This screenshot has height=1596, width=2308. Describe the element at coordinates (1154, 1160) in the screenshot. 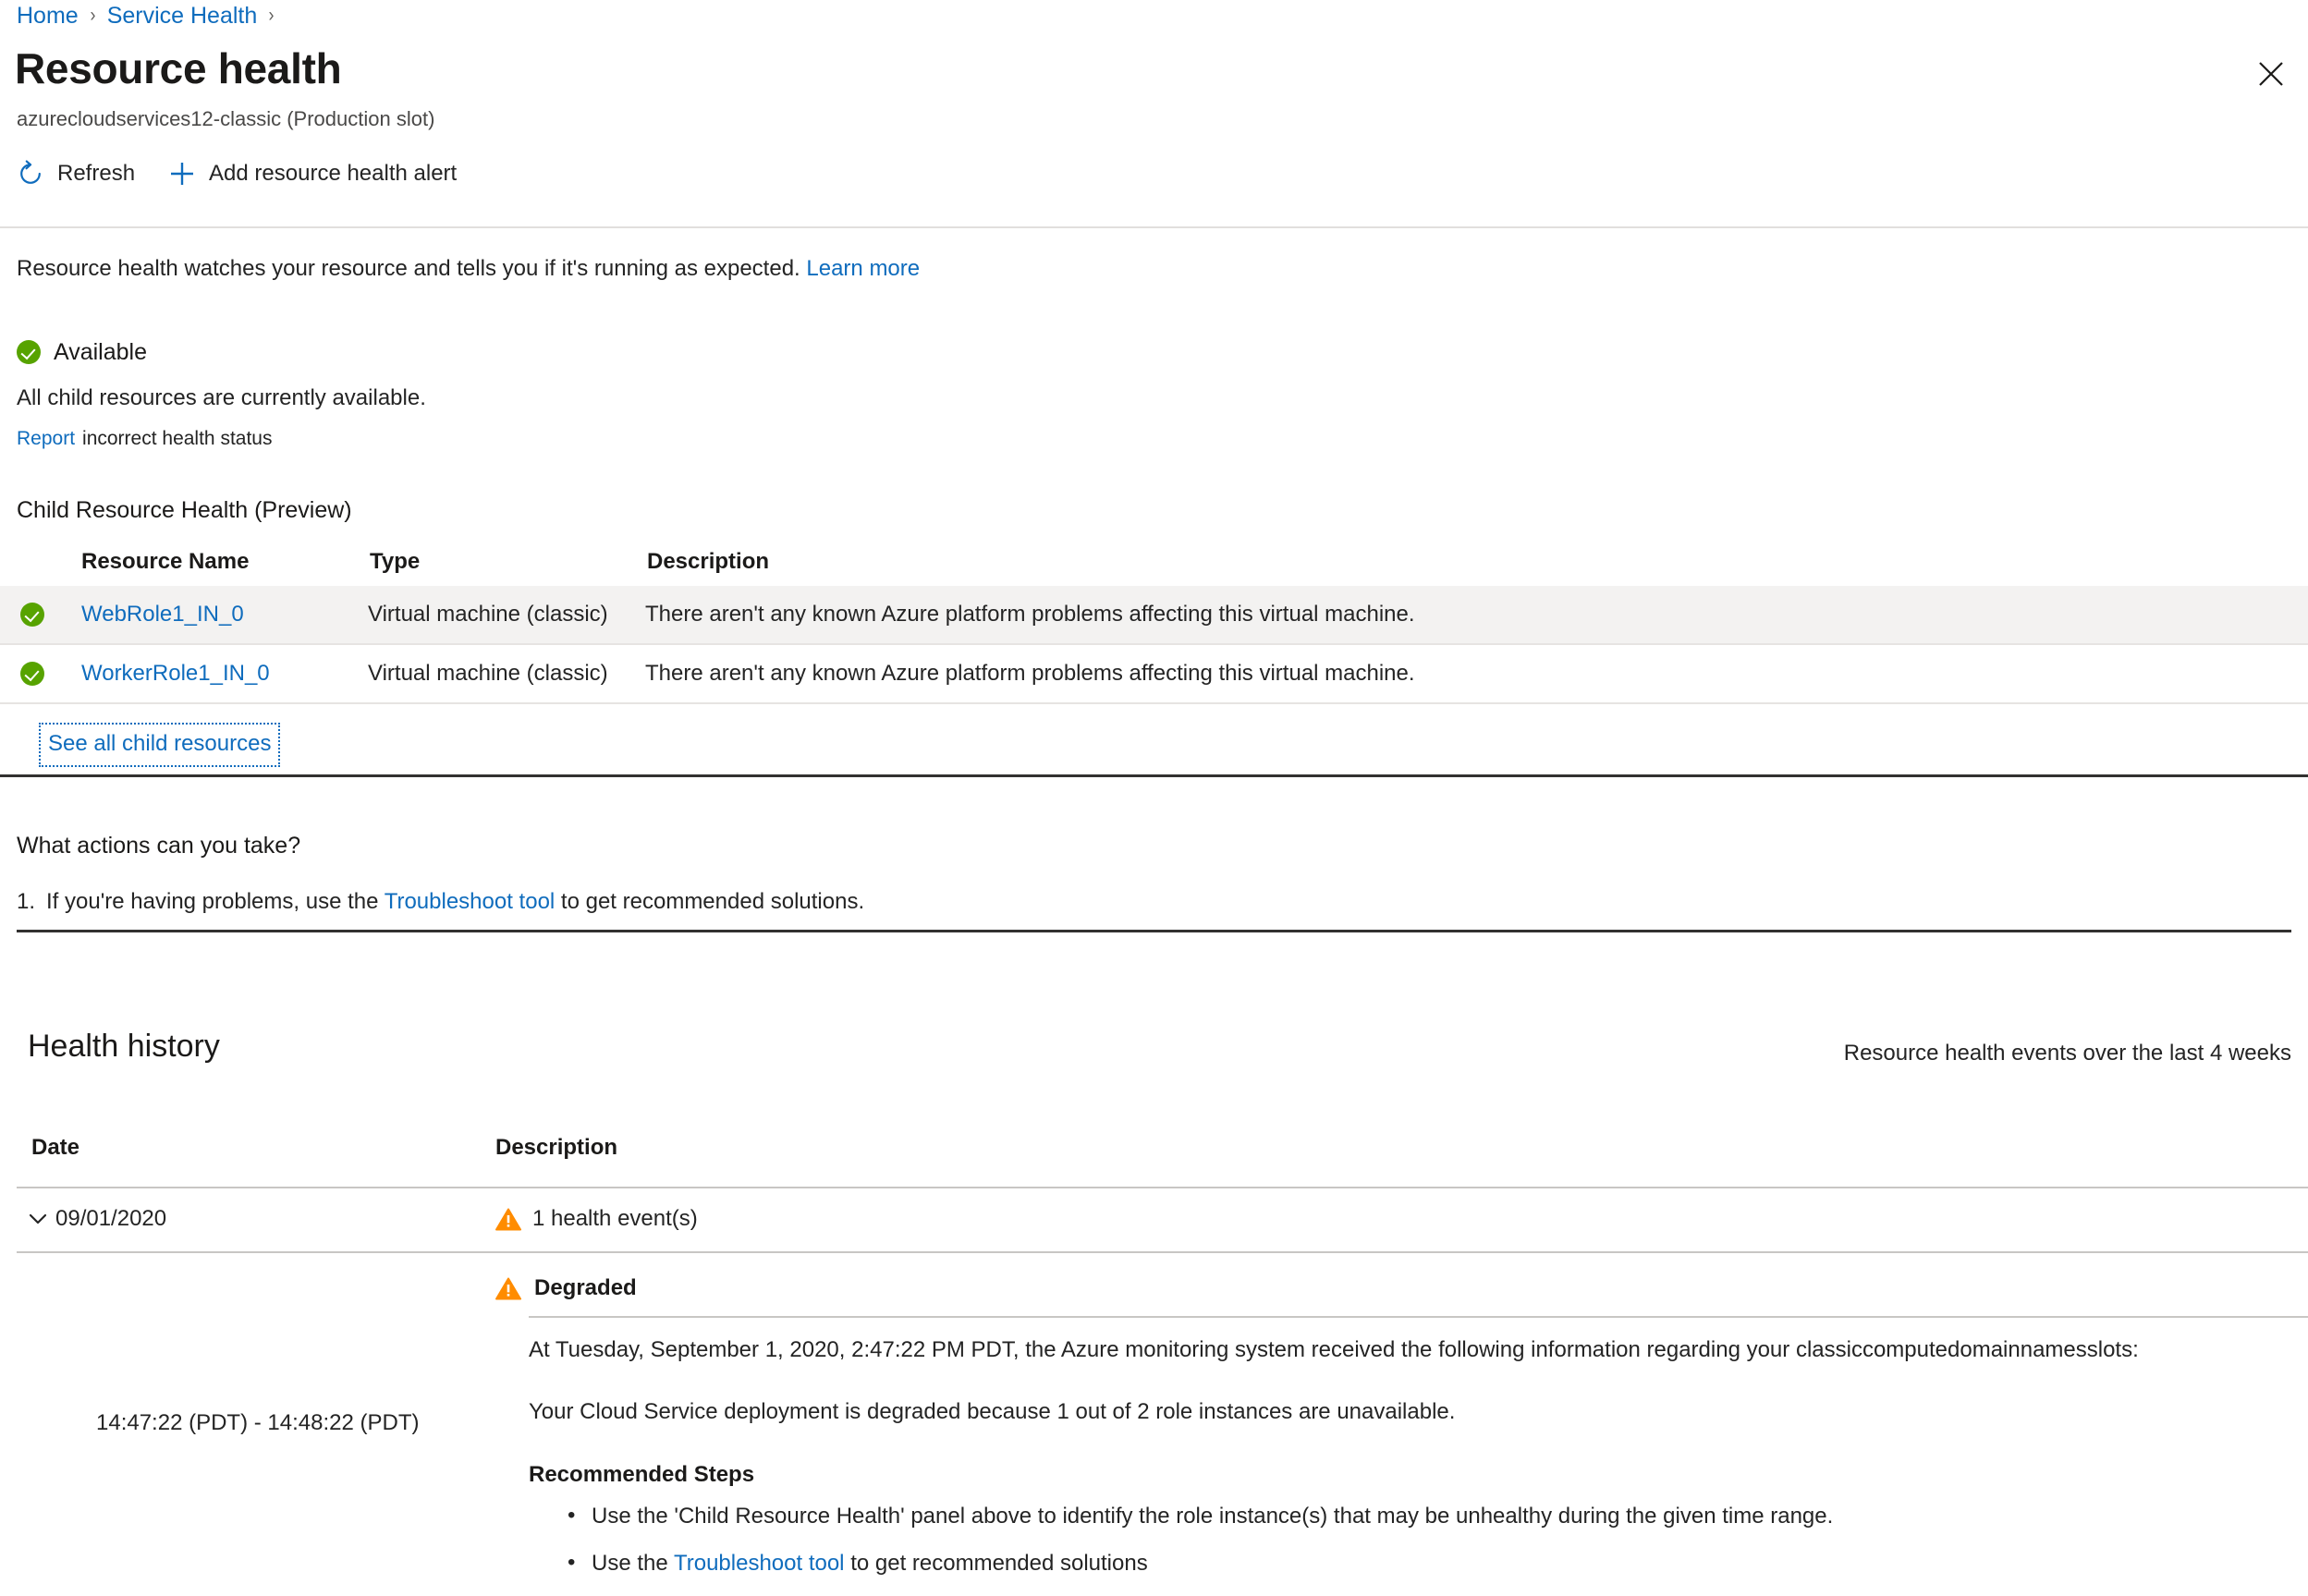

I see `health-history-header-row: Date Description` at that location.